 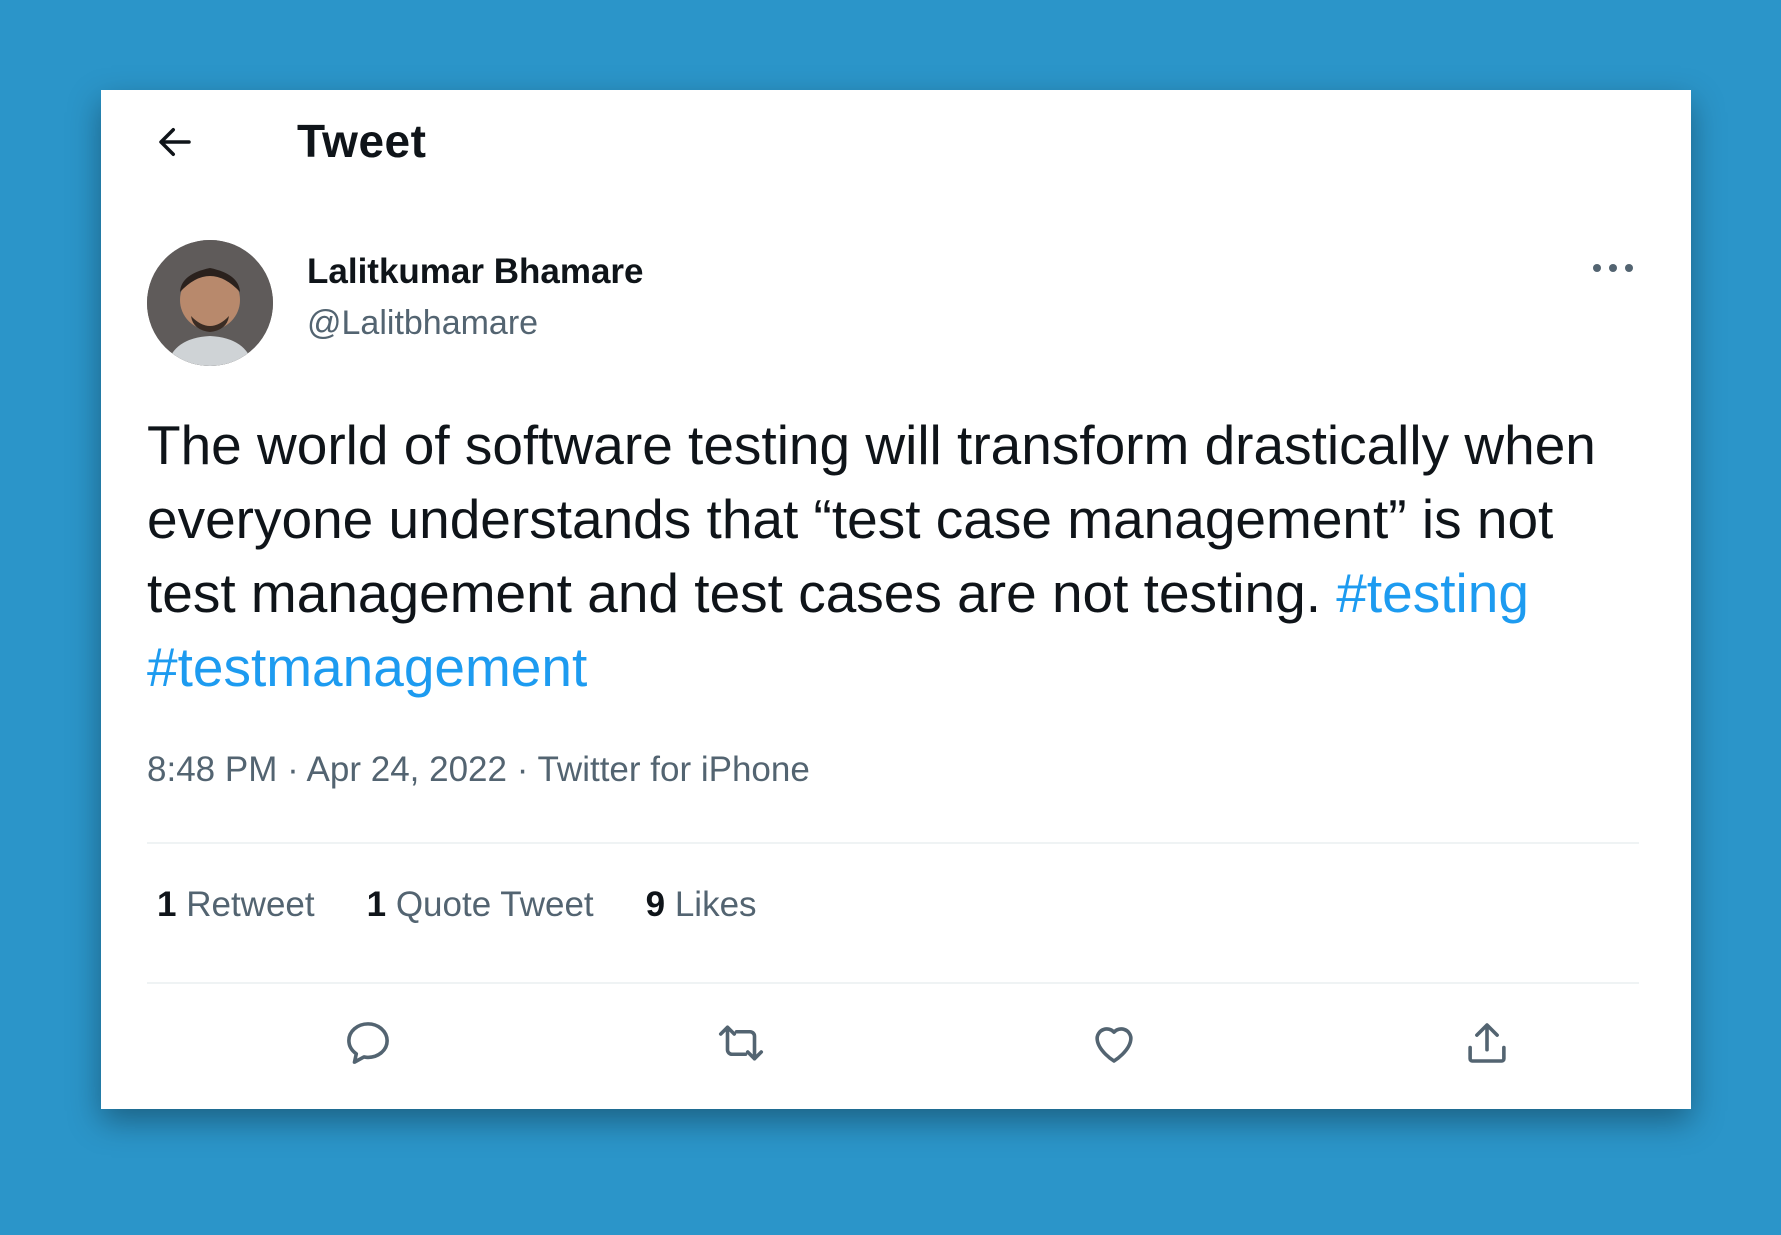 I want to click on likes-label: Likes, so click(x=715, y=904).